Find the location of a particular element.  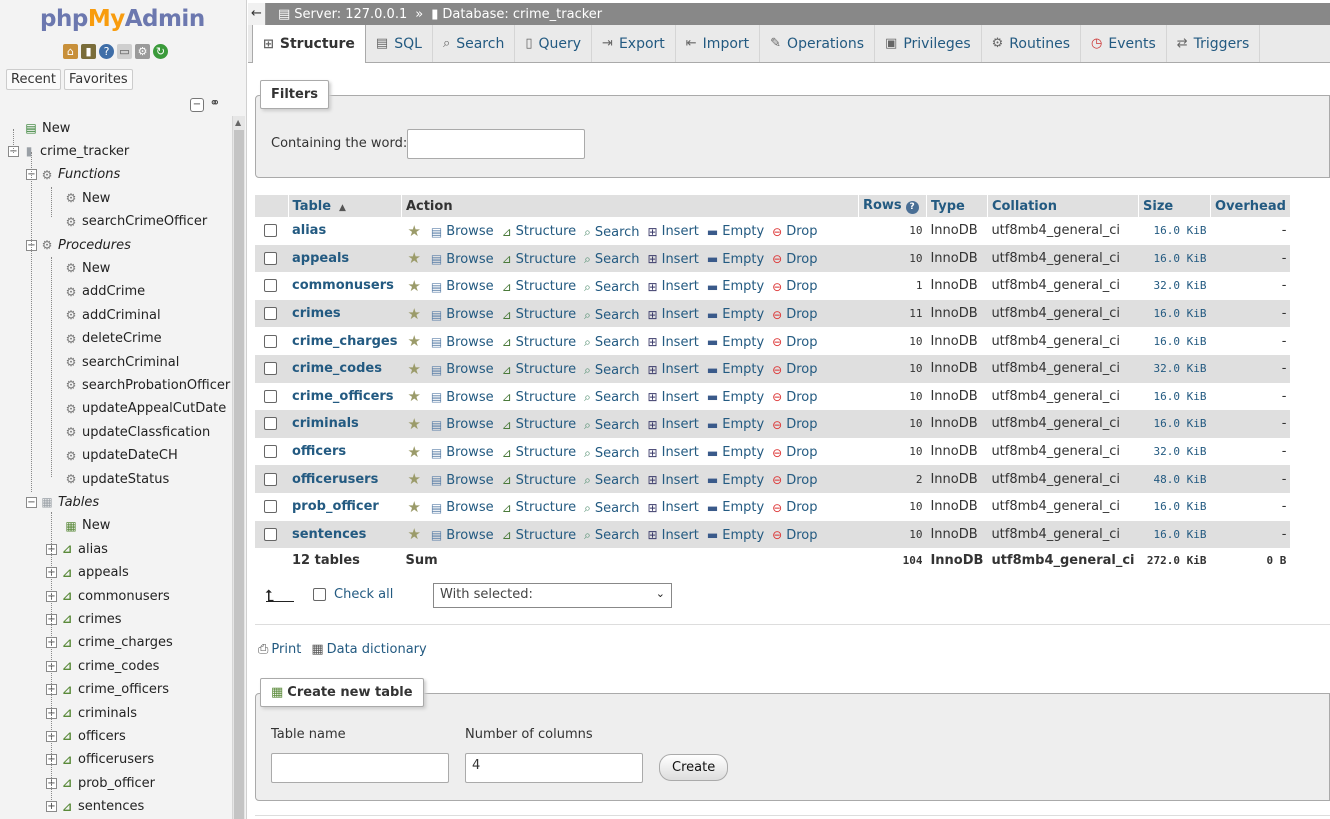

breadcrumb-server: ▤ Server: 127.0.0.1 is located at coordinates (342, 14).